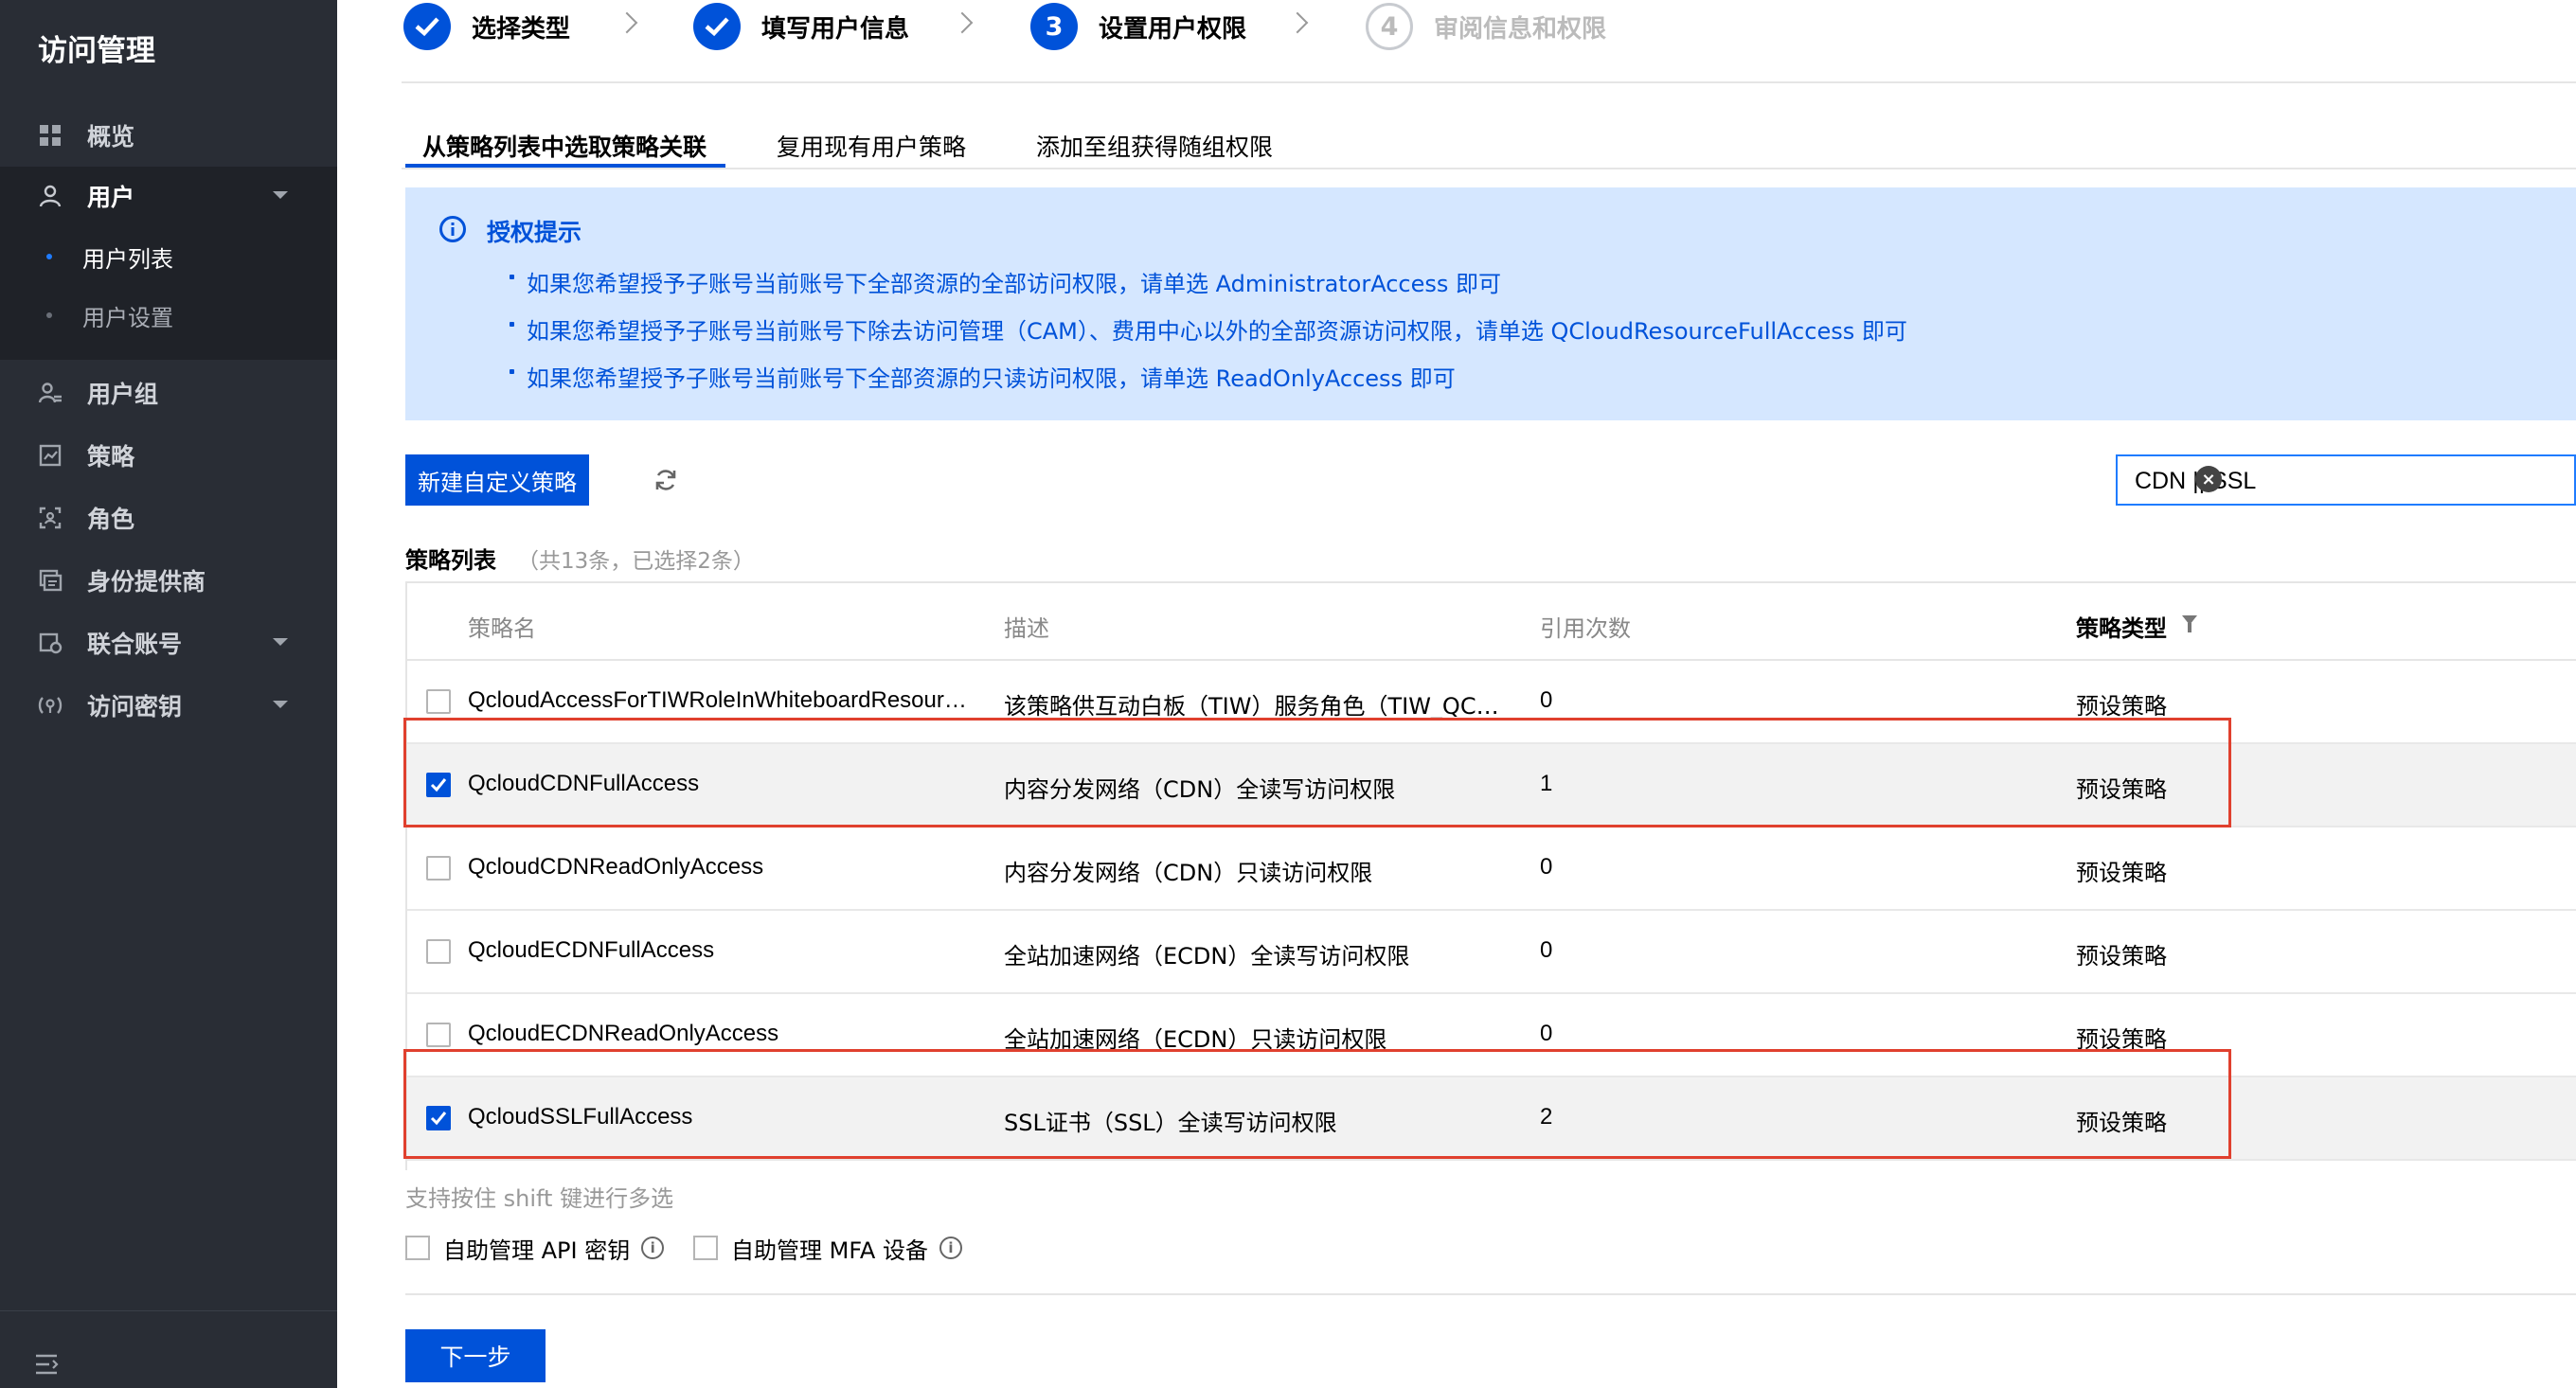 This screenshot has height=1388, width=2576. What do you see at coordinates (168, 518) in the screenshot?
I see `sidebar-item-role: 角色` at bounding box center [168, 518].